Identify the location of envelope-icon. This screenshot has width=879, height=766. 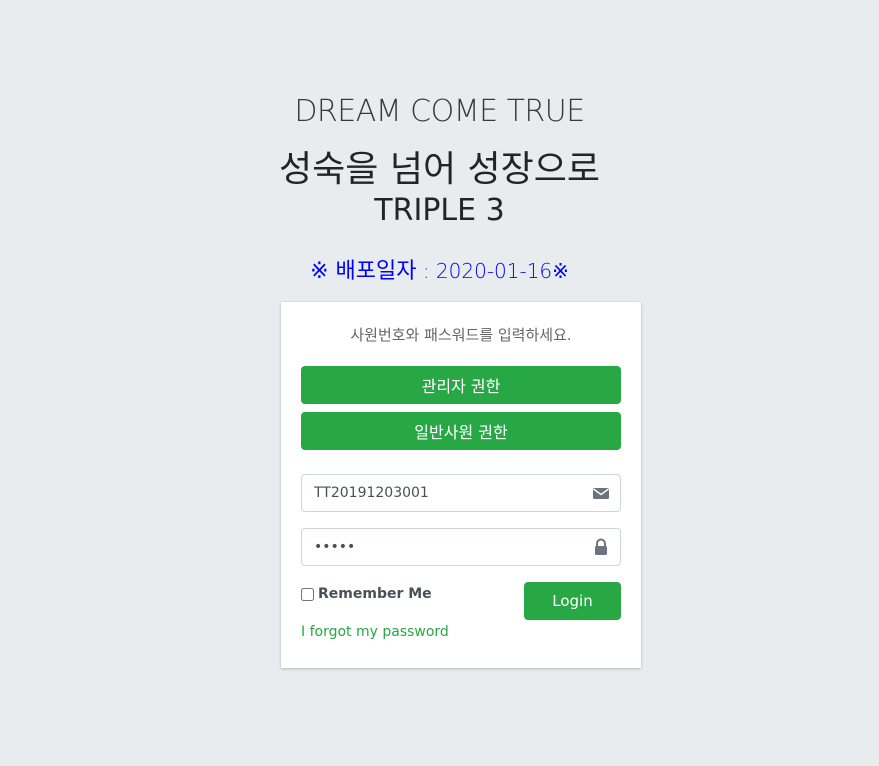
(601, 493).